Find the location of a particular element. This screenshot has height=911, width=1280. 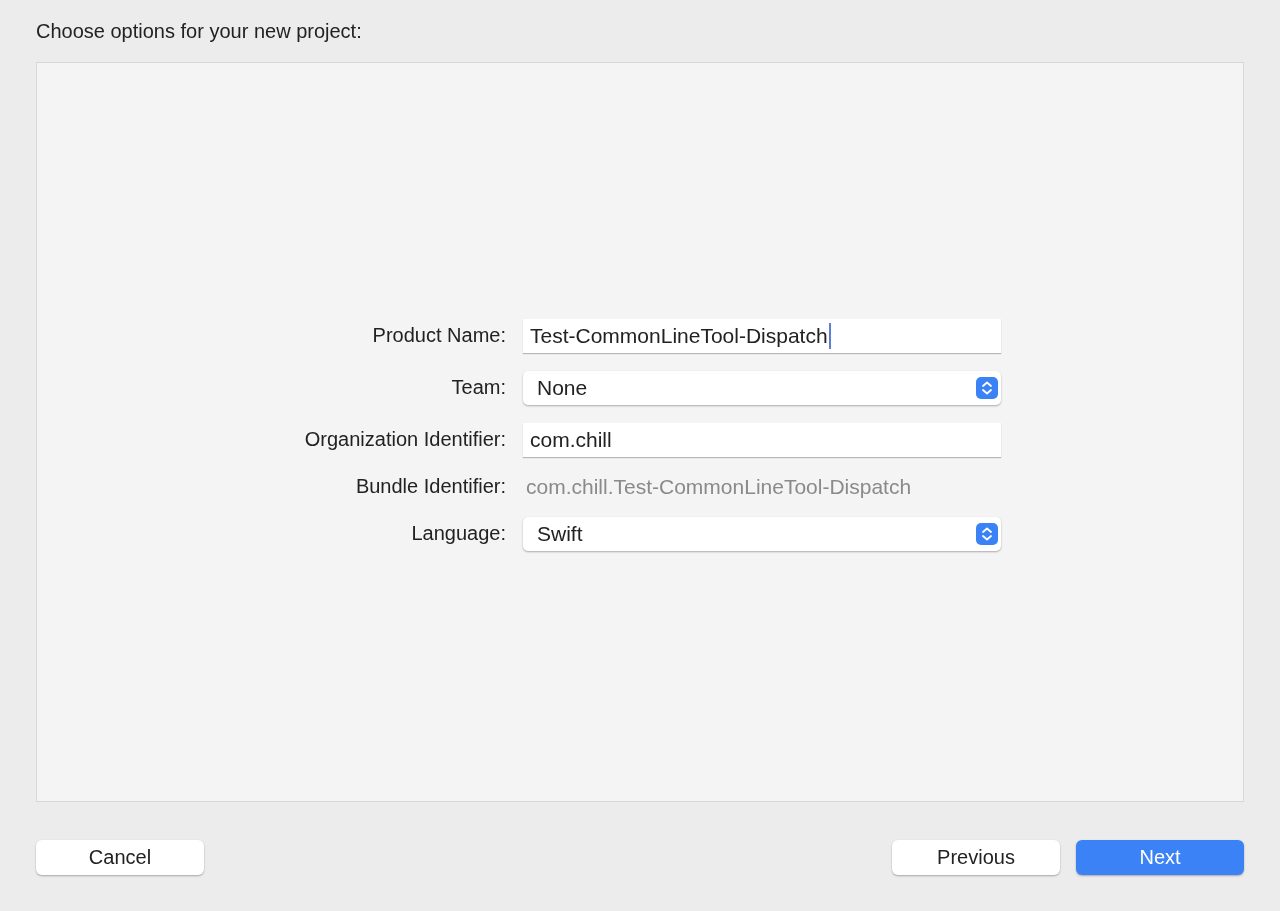

input-field: Test-CommonLineTool-Dispatch is located at coordinates (762, 335).